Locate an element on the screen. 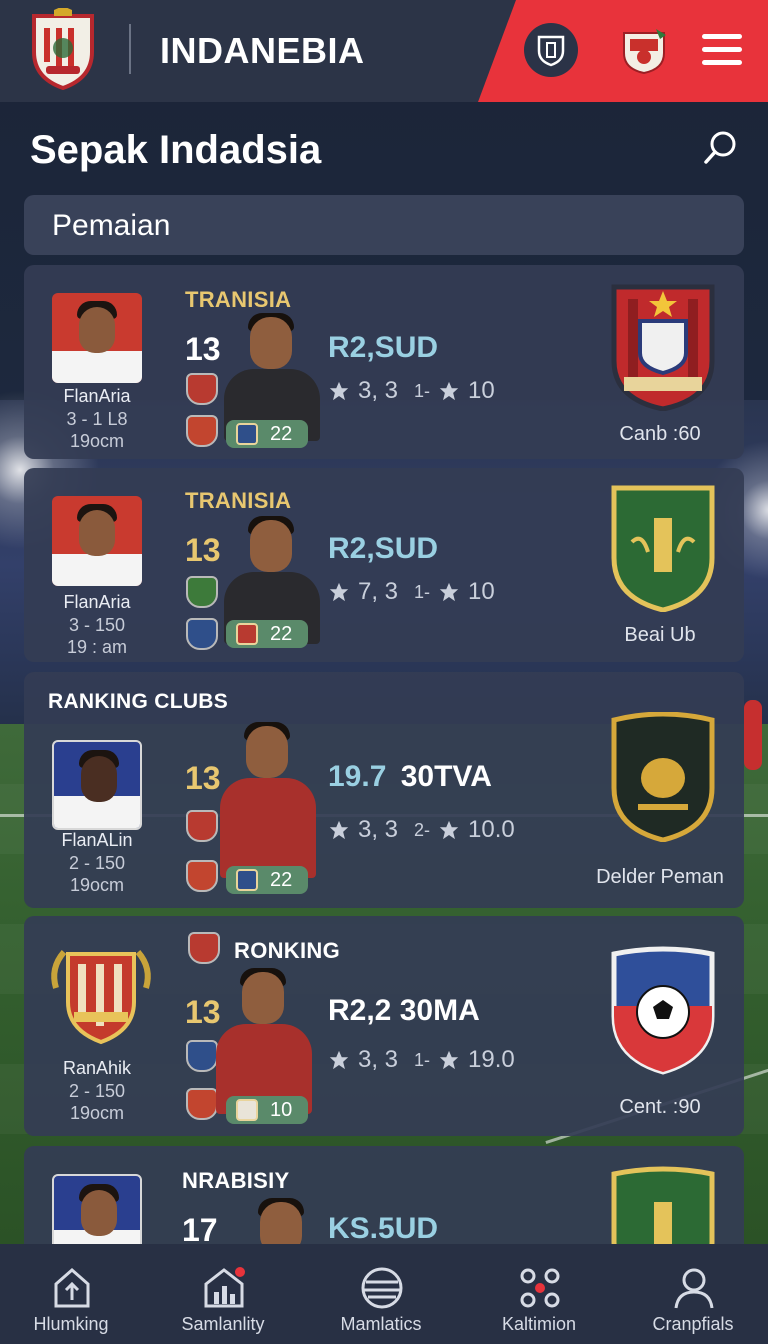 Image resolution: width=768 pixels, height=1344 pixels. shield-badge-button is located at coordinates (551, 50).